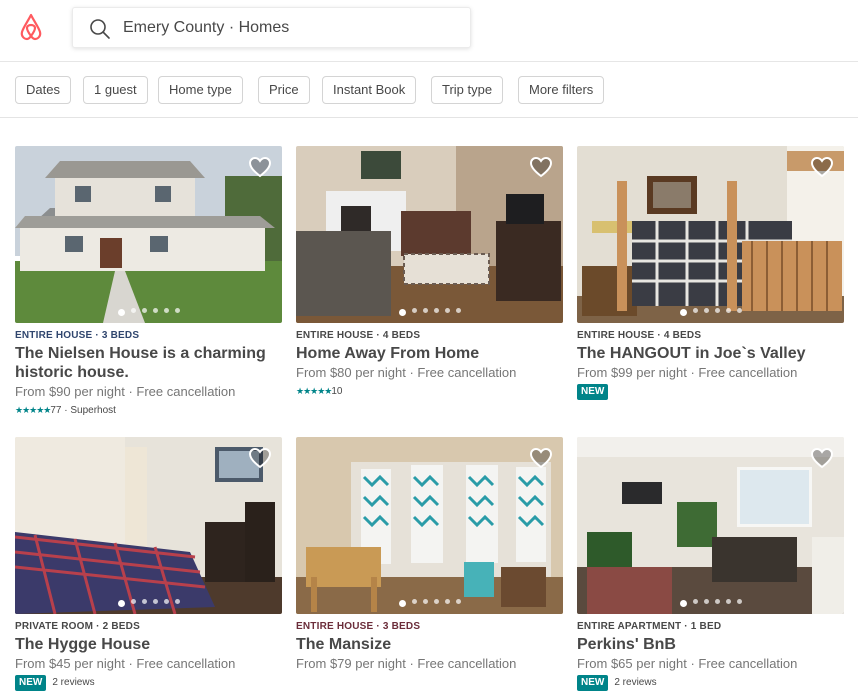 This screenshot has width=858, height=700. I want to click on log-bedroom-photo, so click(710, 234).